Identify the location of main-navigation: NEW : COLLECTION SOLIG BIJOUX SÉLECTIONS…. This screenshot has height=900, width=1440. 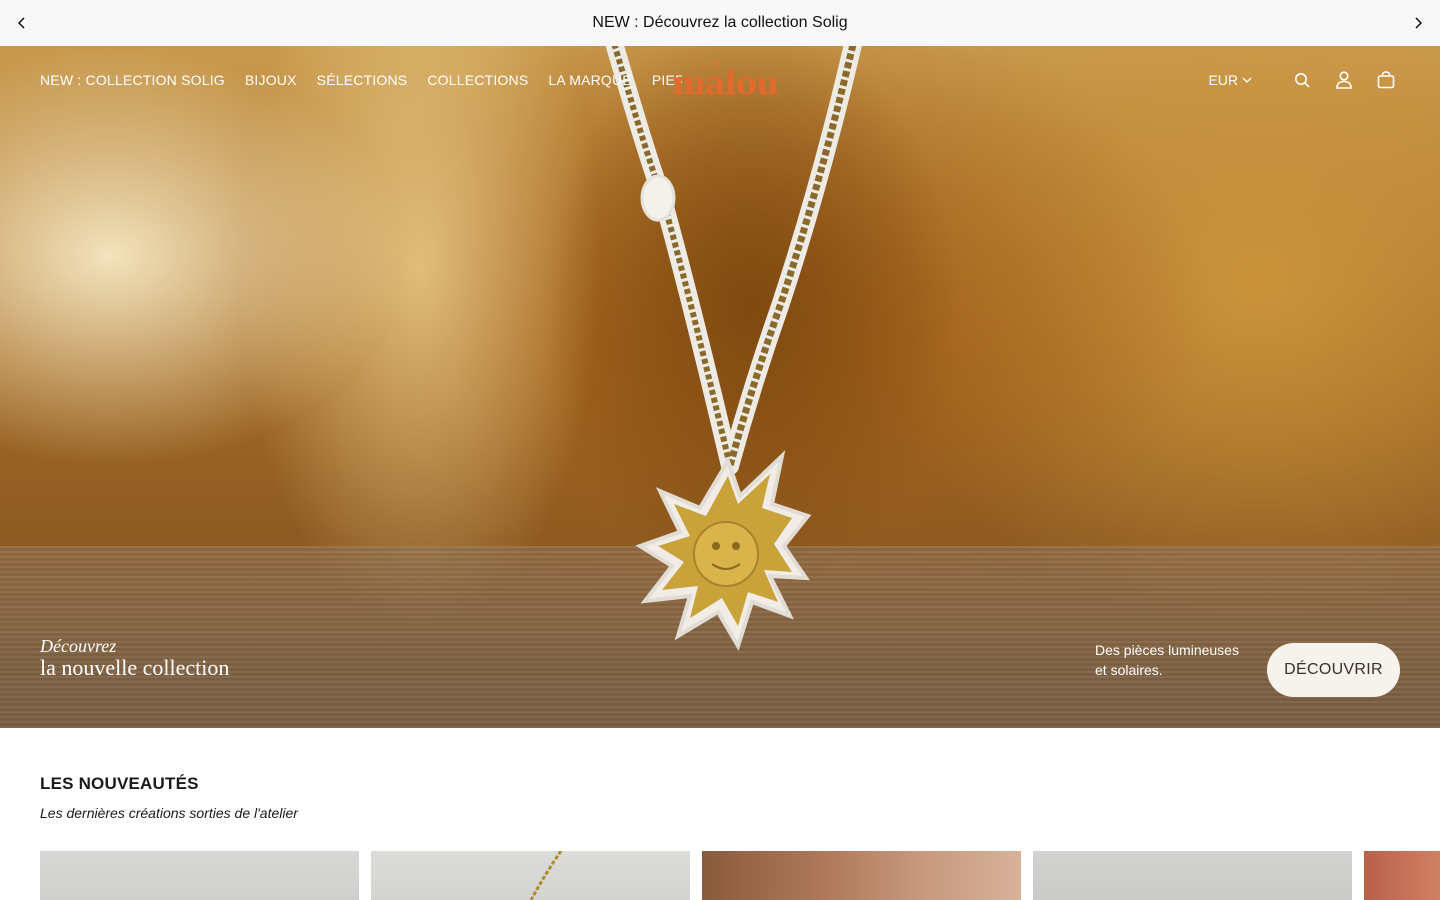
(361, 80).